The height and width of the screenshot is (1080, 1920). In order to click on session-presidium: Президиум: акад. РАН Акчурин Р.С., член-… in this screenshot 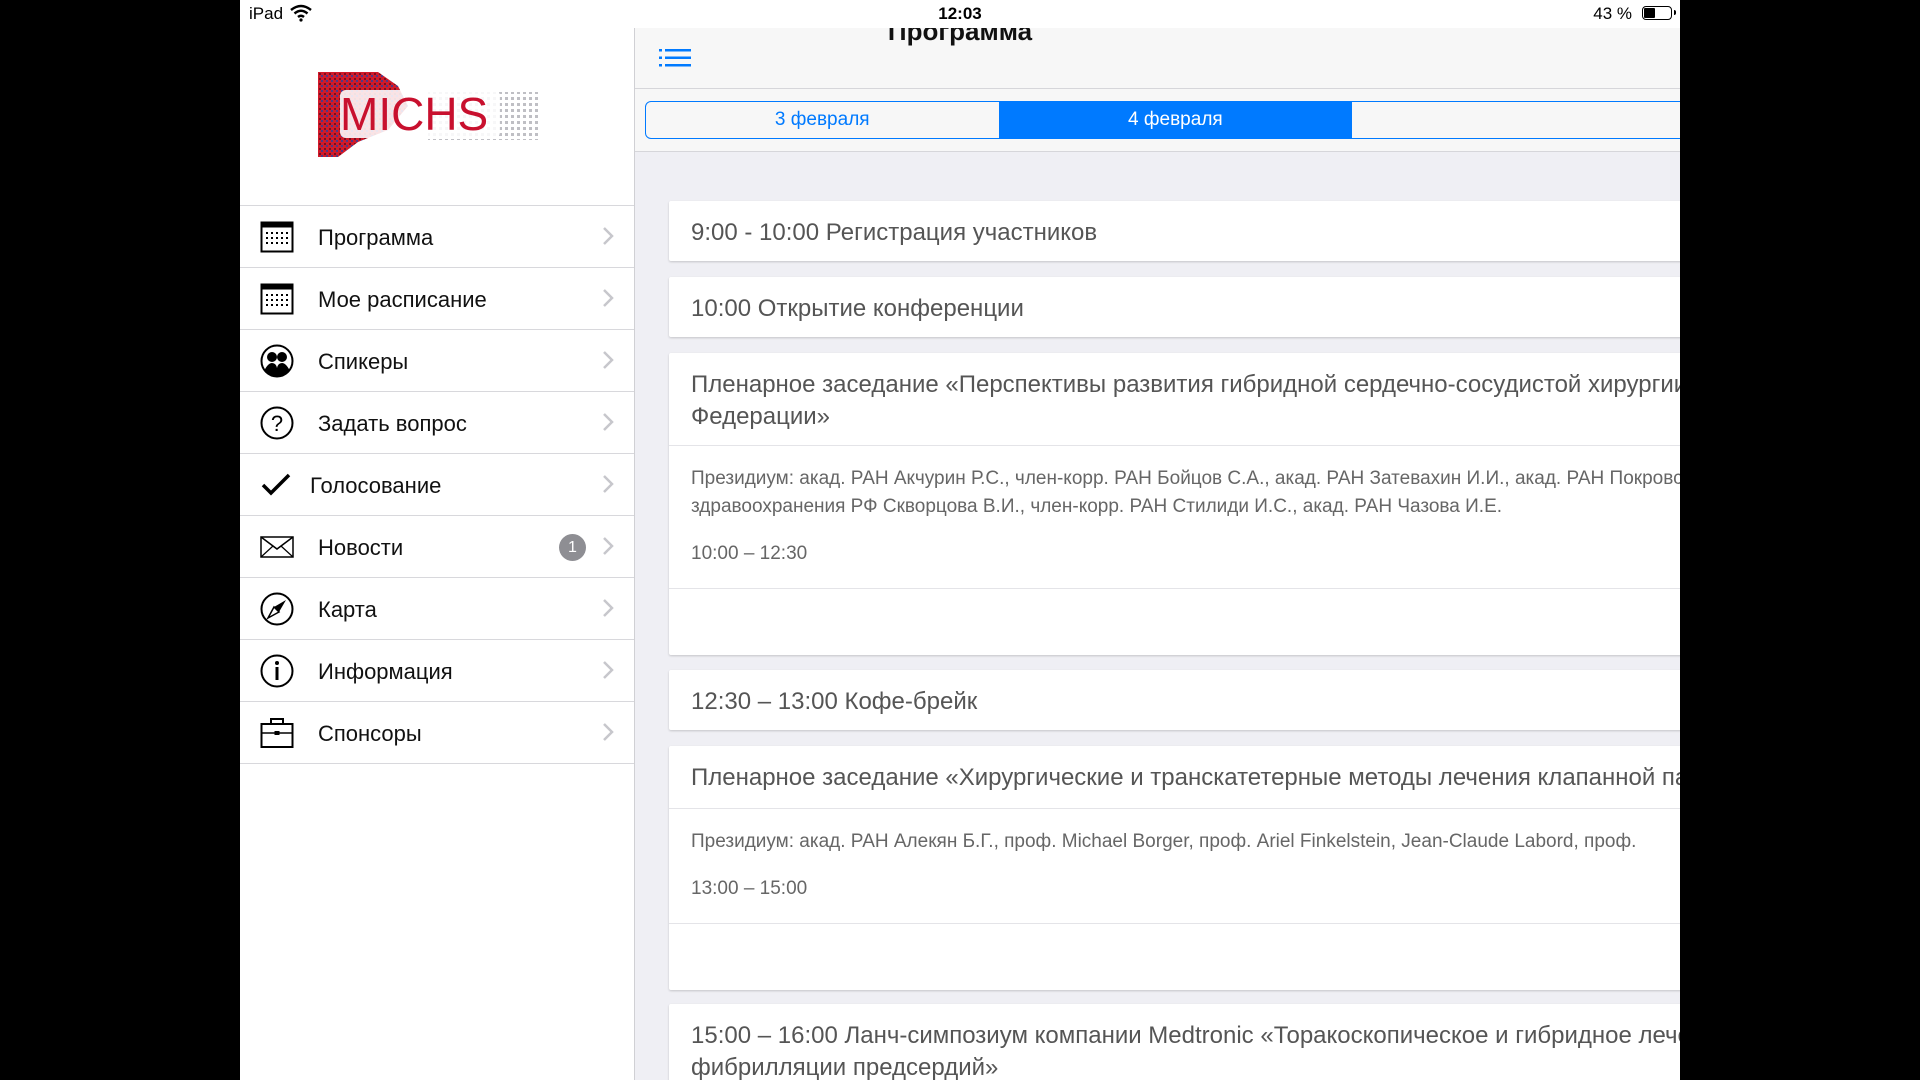, I will do `click(1185, 492)`.